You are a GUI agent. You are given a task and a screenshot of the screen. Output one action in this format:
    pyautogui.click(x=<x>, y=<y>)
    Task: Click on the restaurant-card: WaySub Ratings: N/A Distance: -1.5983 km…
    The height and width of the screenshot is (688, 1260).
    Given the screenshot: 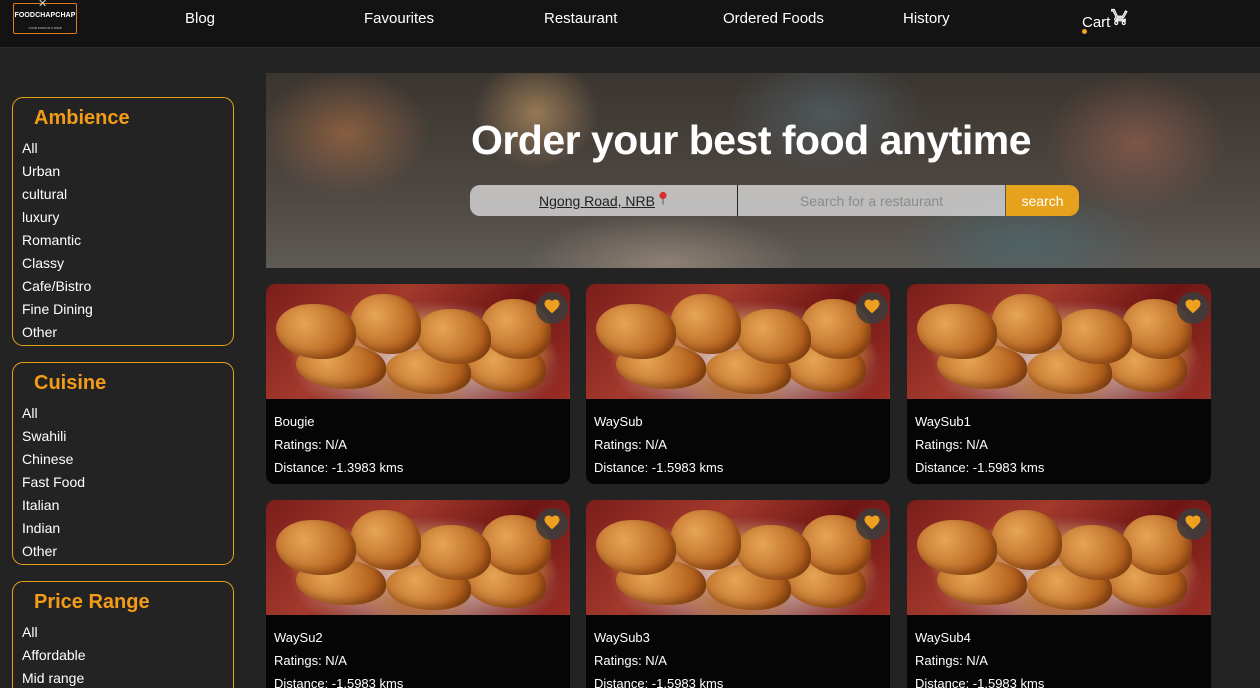 What is the action you would take?
    pyautogui.click(x=738, y=384)
    